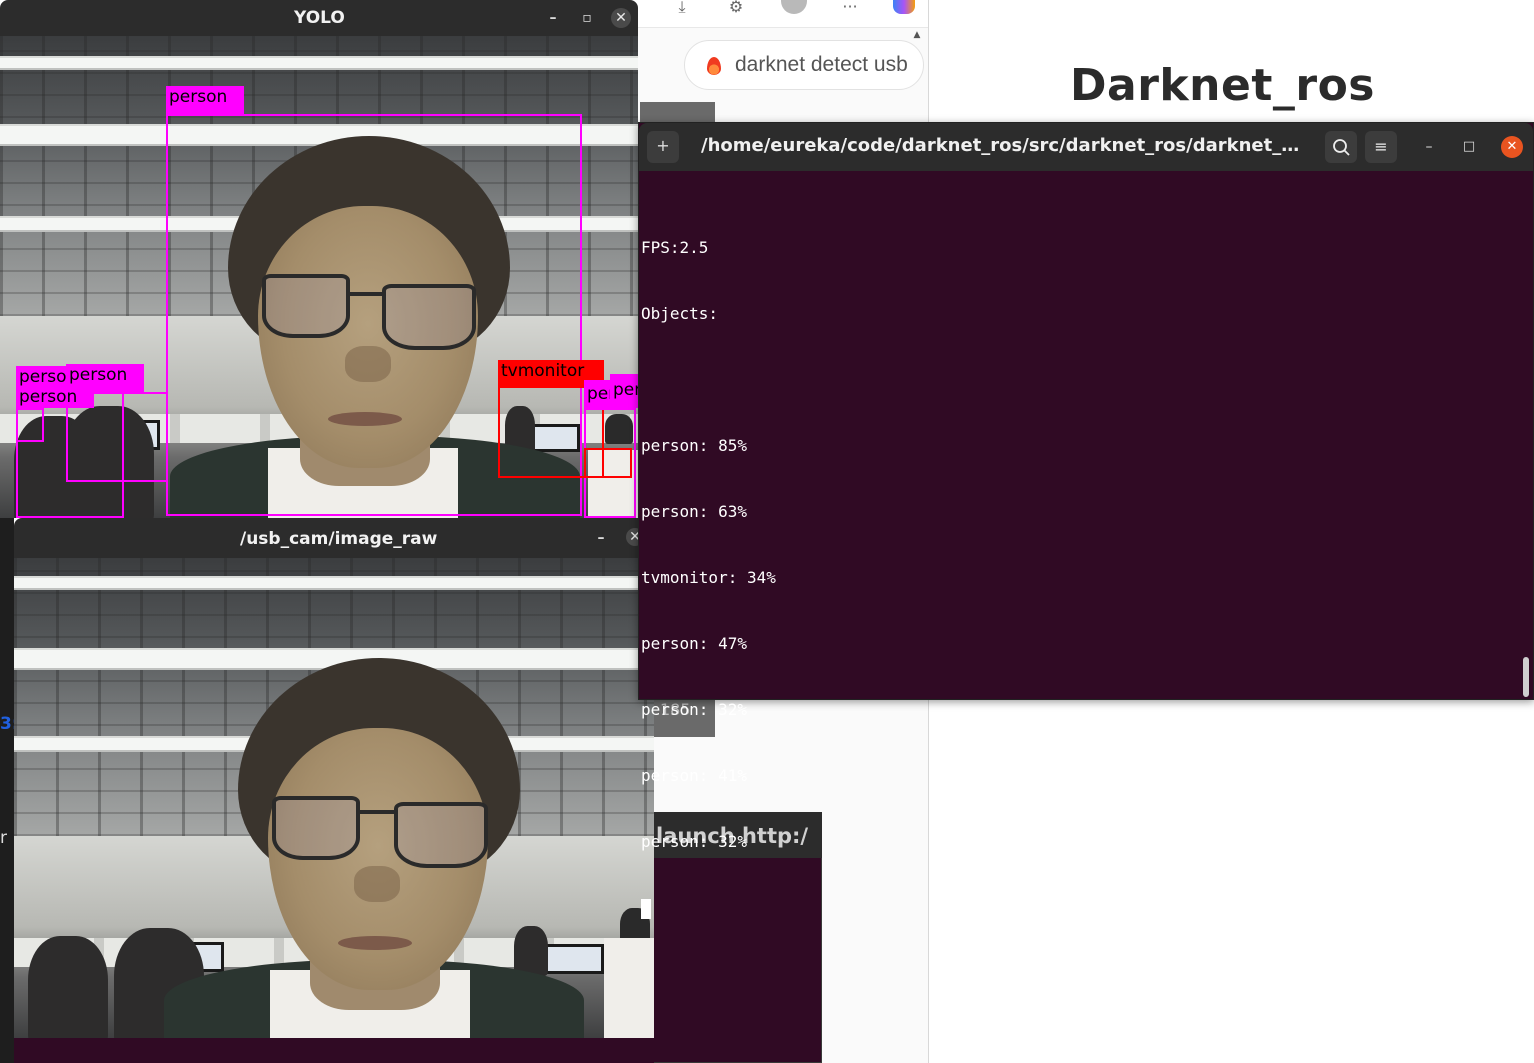 The width and height of the screenshot is (1534, 1063). What do you see at coordinates (1526, 677) in the screenshot?
I see `terminal-scrollbar` at bounding box center [1526, 677].